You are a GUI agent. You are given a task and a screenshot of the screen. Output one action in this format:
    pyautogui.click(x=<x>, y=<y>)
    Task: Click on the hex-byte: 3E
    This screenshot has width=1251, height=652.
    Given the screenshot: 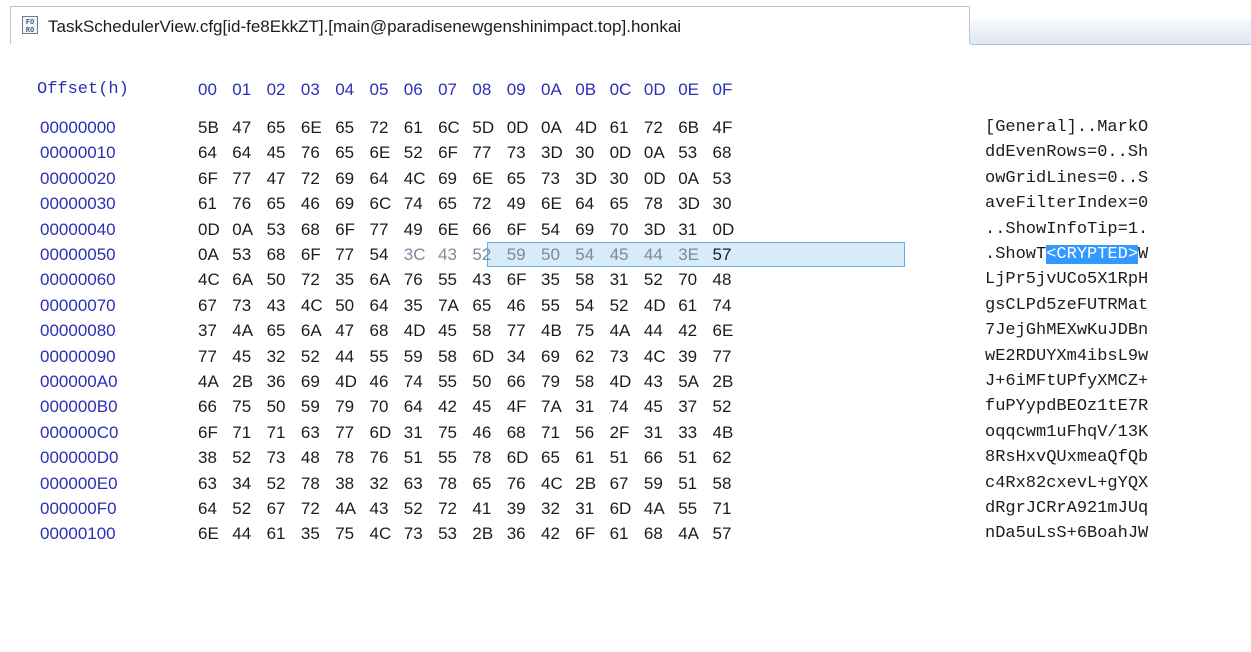 What is the action you would take?
    pyautogui.click(x=688, y=255)
    